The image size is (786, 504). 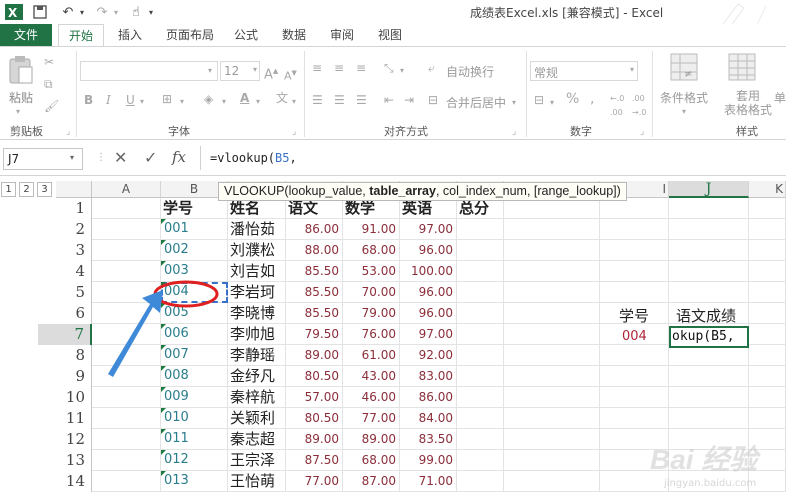 I want to click on cell-H11, so click(x=552, y=418).